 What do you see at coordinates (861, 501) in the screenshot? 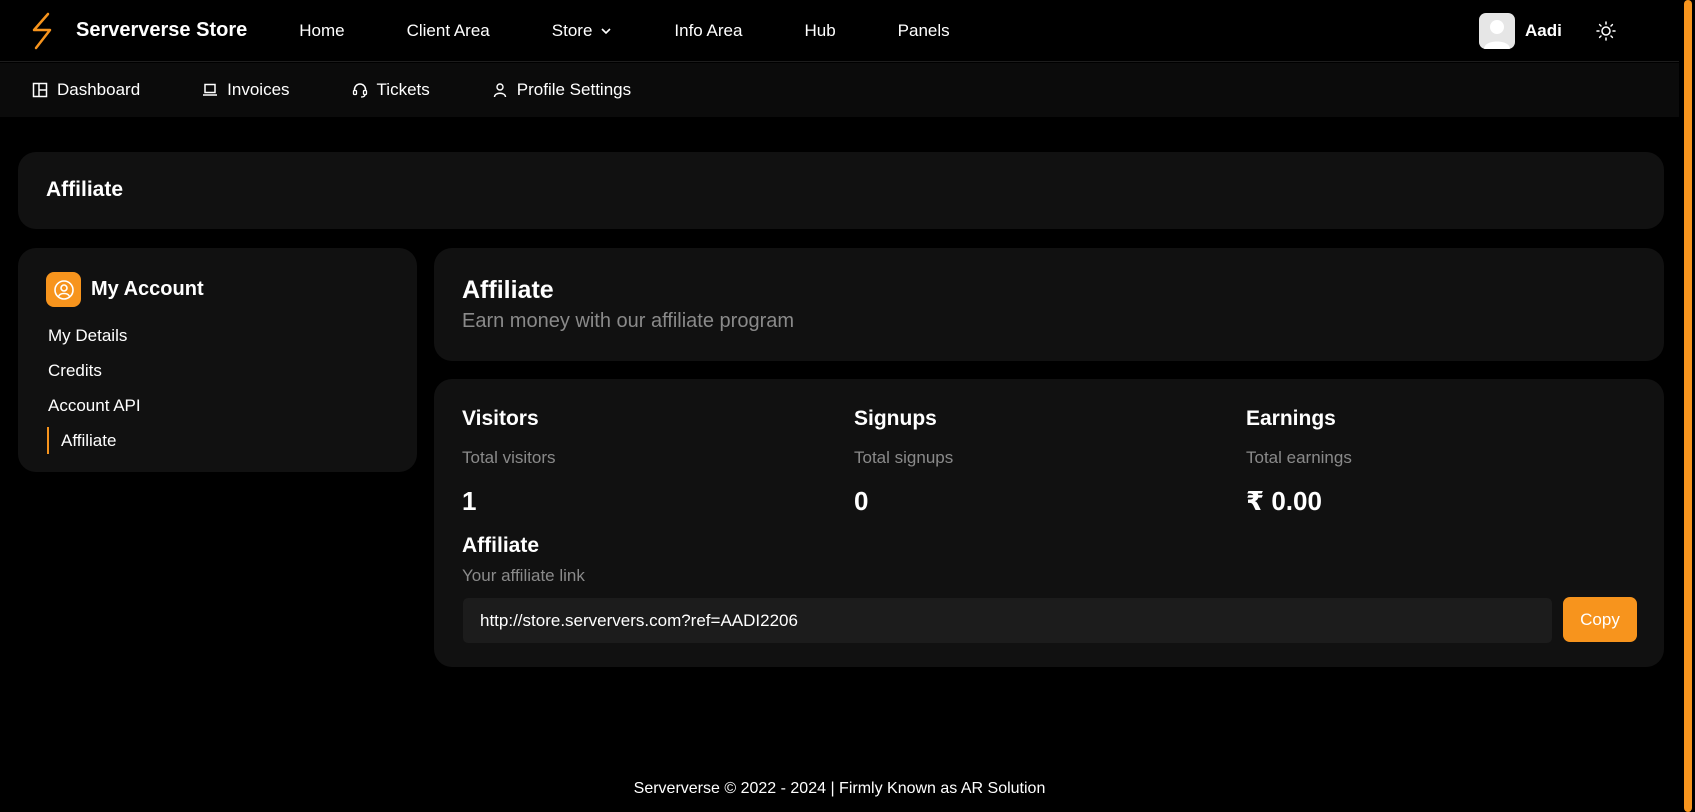
I see `stat-value: 0` at bounding box center [861, 501].